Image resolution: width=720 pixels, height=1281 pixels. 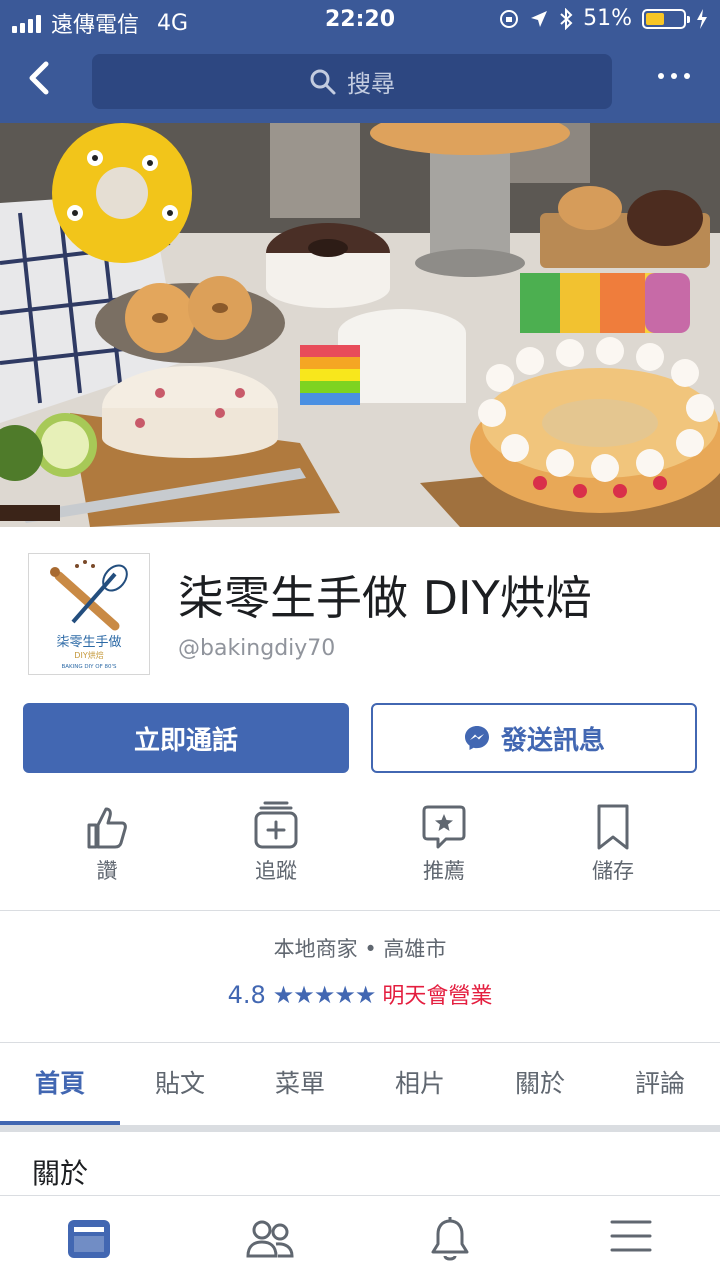 I want to click on profile-picture: 柒零生手做 DIY烘焙 BAKING DIY OF 80'S, so click(x=89, y=614).